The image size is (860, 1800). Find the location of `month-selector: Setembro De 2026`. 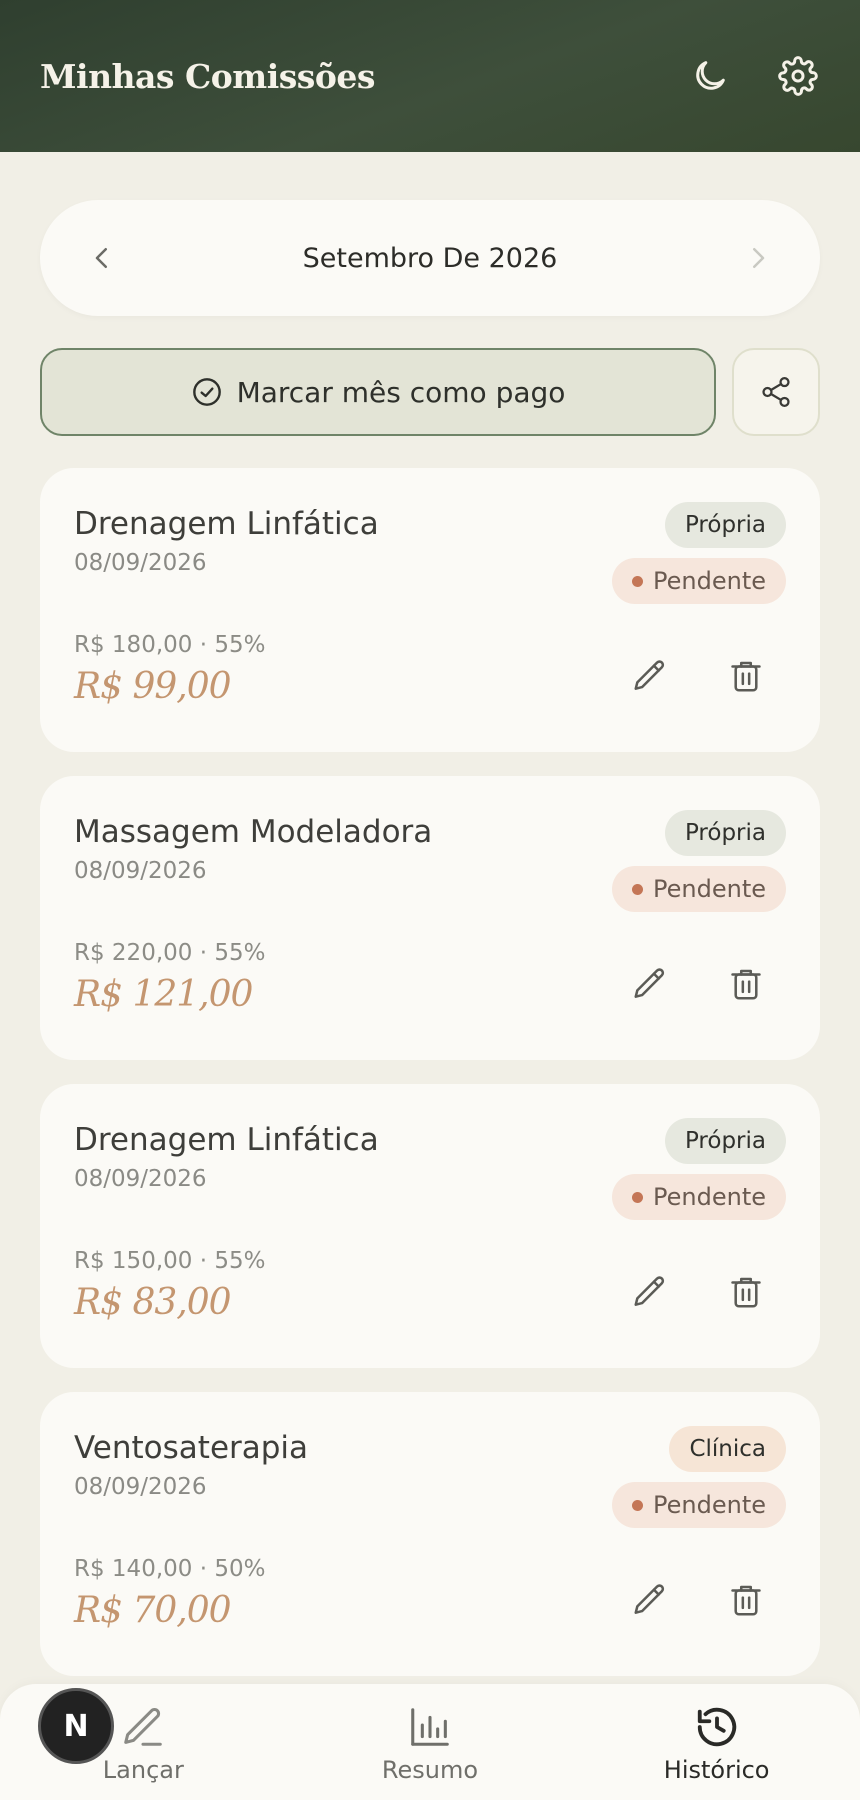

month-selector: Setembro De 2026 is located at coordinates (430, 258).